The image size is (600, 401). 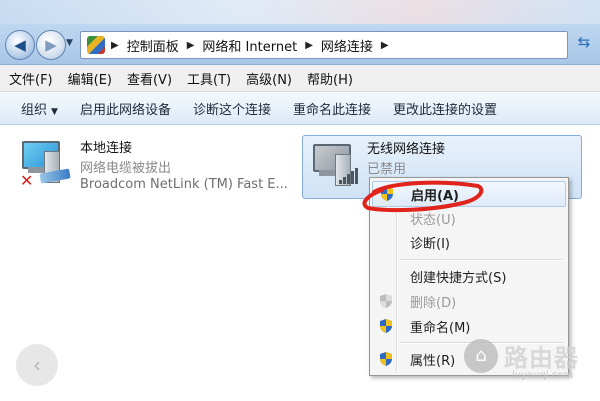 I want to click on watermark-text: 路由器, so click(x=541, y=358).